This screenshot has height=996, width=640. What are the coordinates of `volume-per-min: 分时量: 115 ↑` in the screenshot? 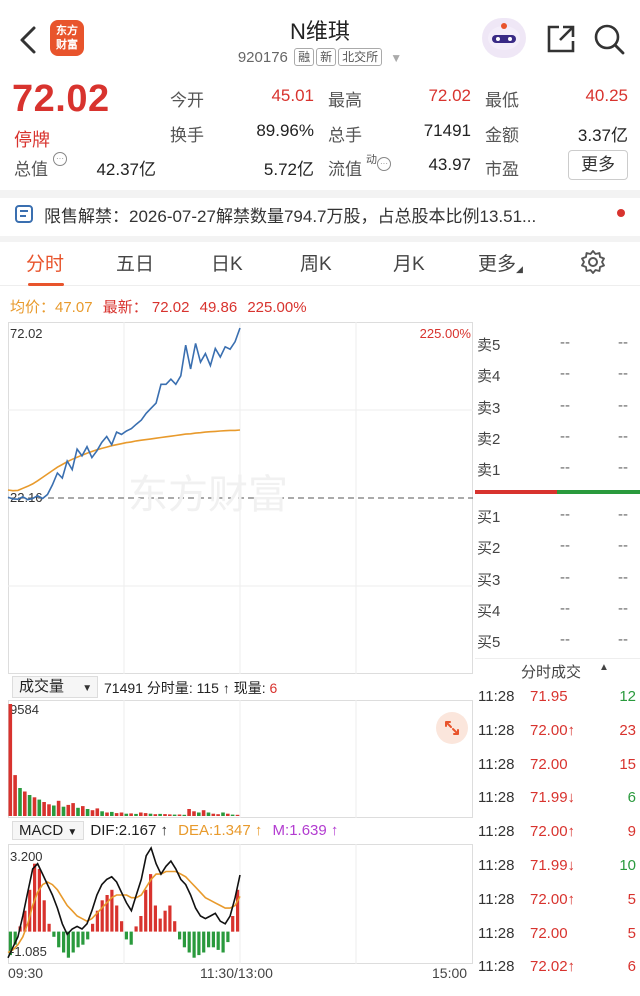 It's located at (188, 688).